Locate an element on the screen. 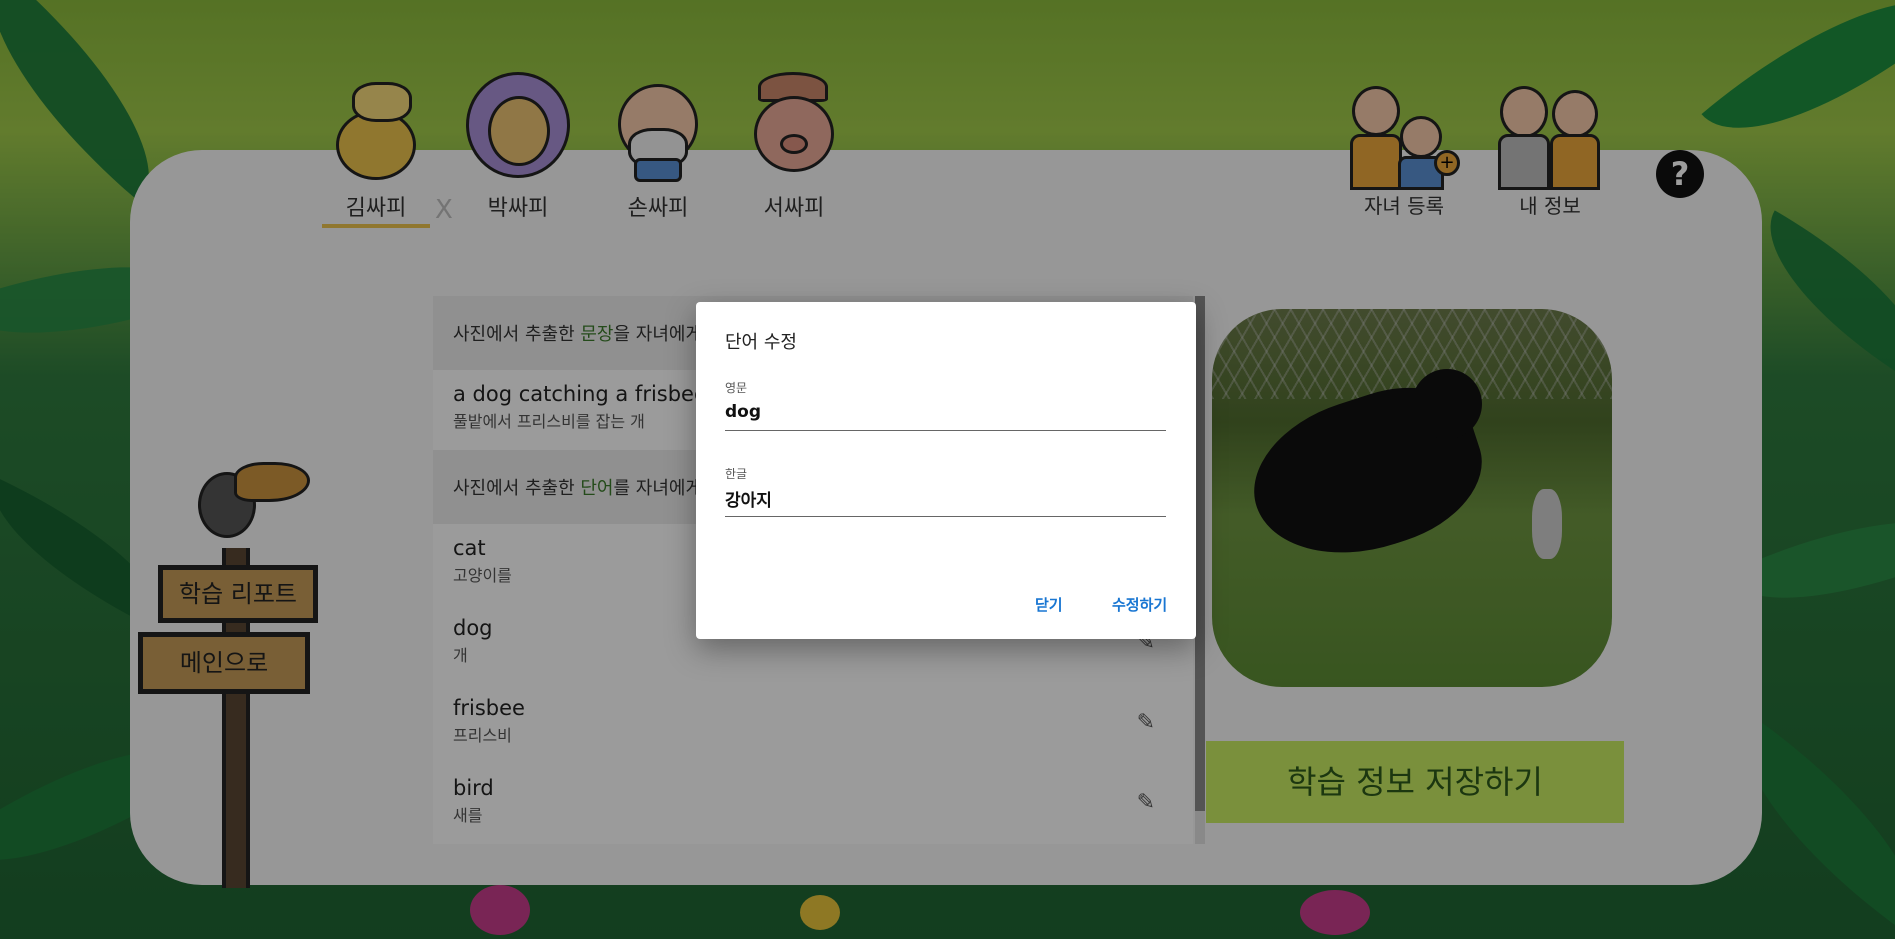 This screenshot has height=939, width=1895. korean-field-label: 한글 is located at coordinates (736, 474).